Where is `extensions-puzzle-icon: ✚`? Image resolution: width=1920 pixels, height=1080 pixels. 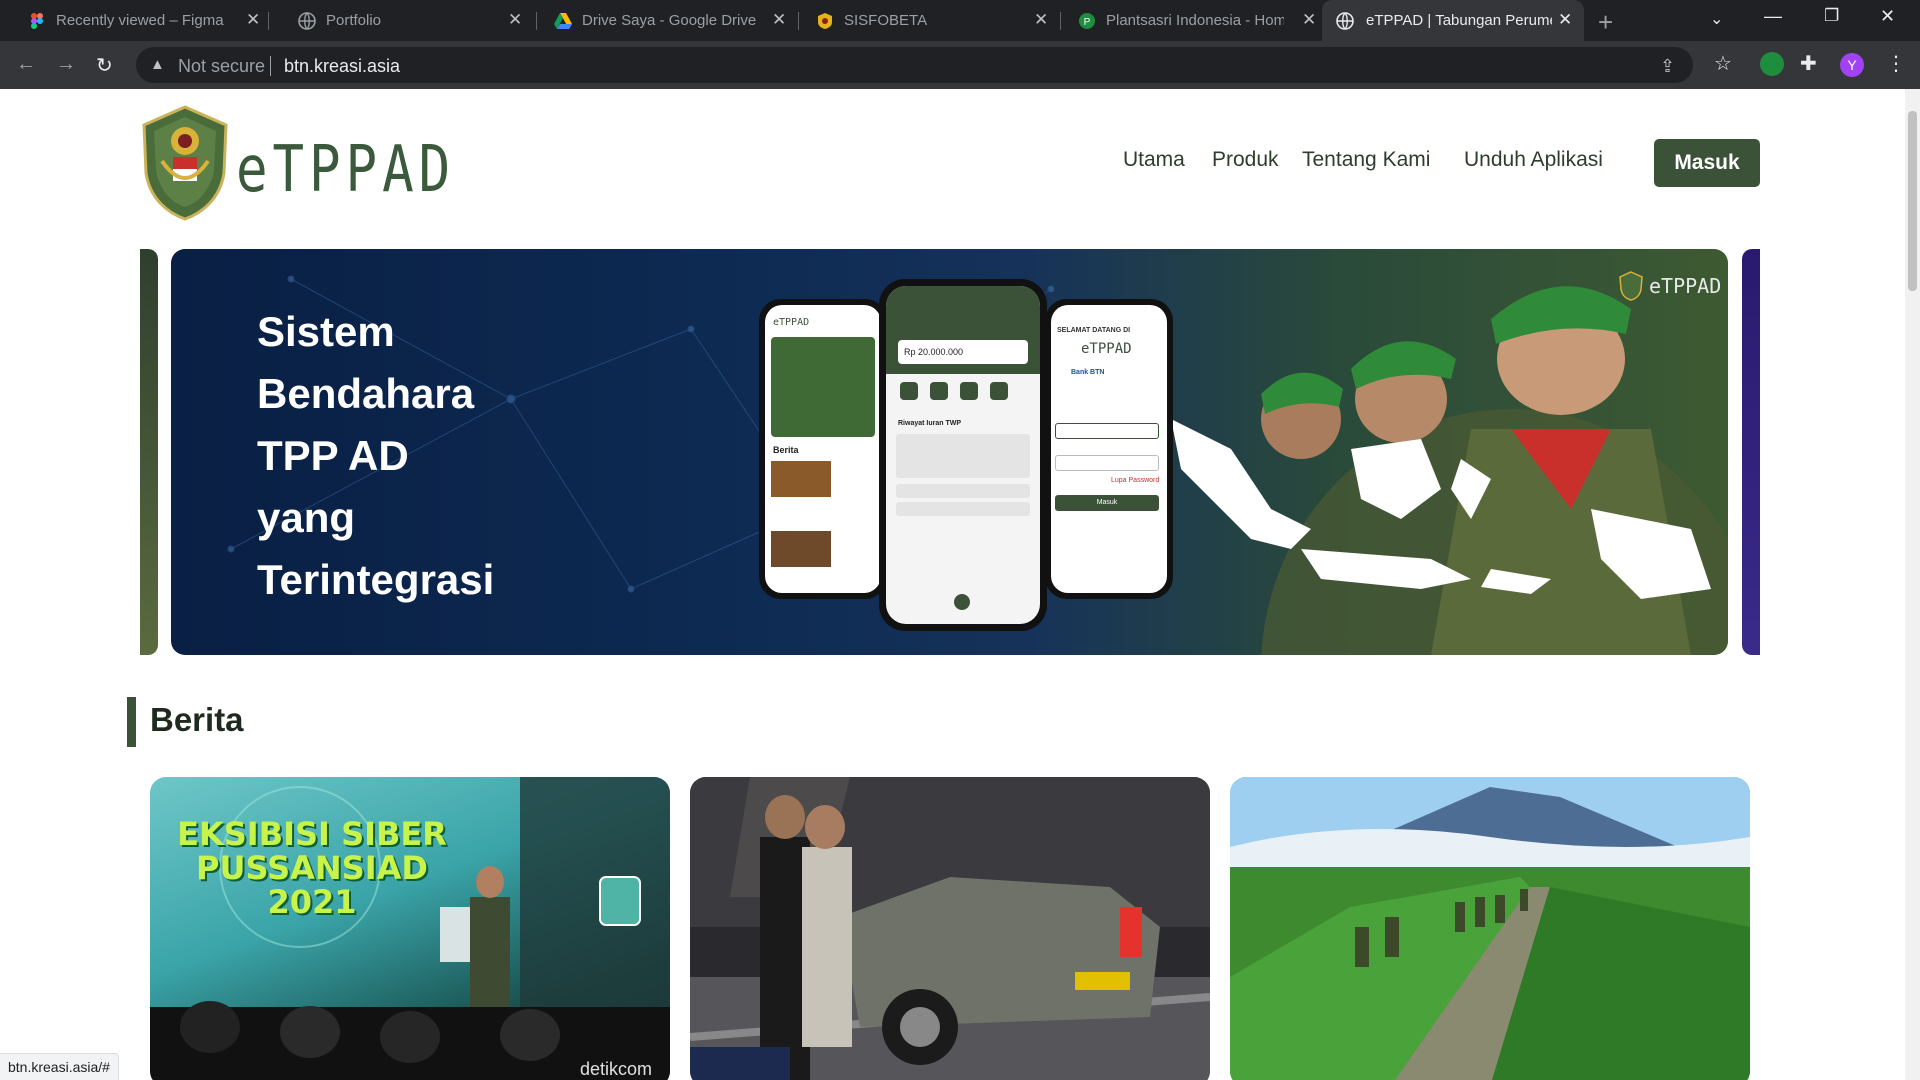 extensions-puzzle-icon: ✚ is located at coordinates (1808, 63).